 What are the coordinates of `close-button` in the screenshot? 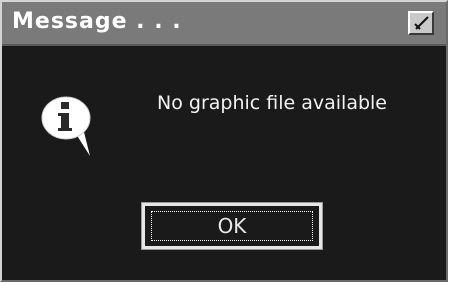 It's located at (421, 23).